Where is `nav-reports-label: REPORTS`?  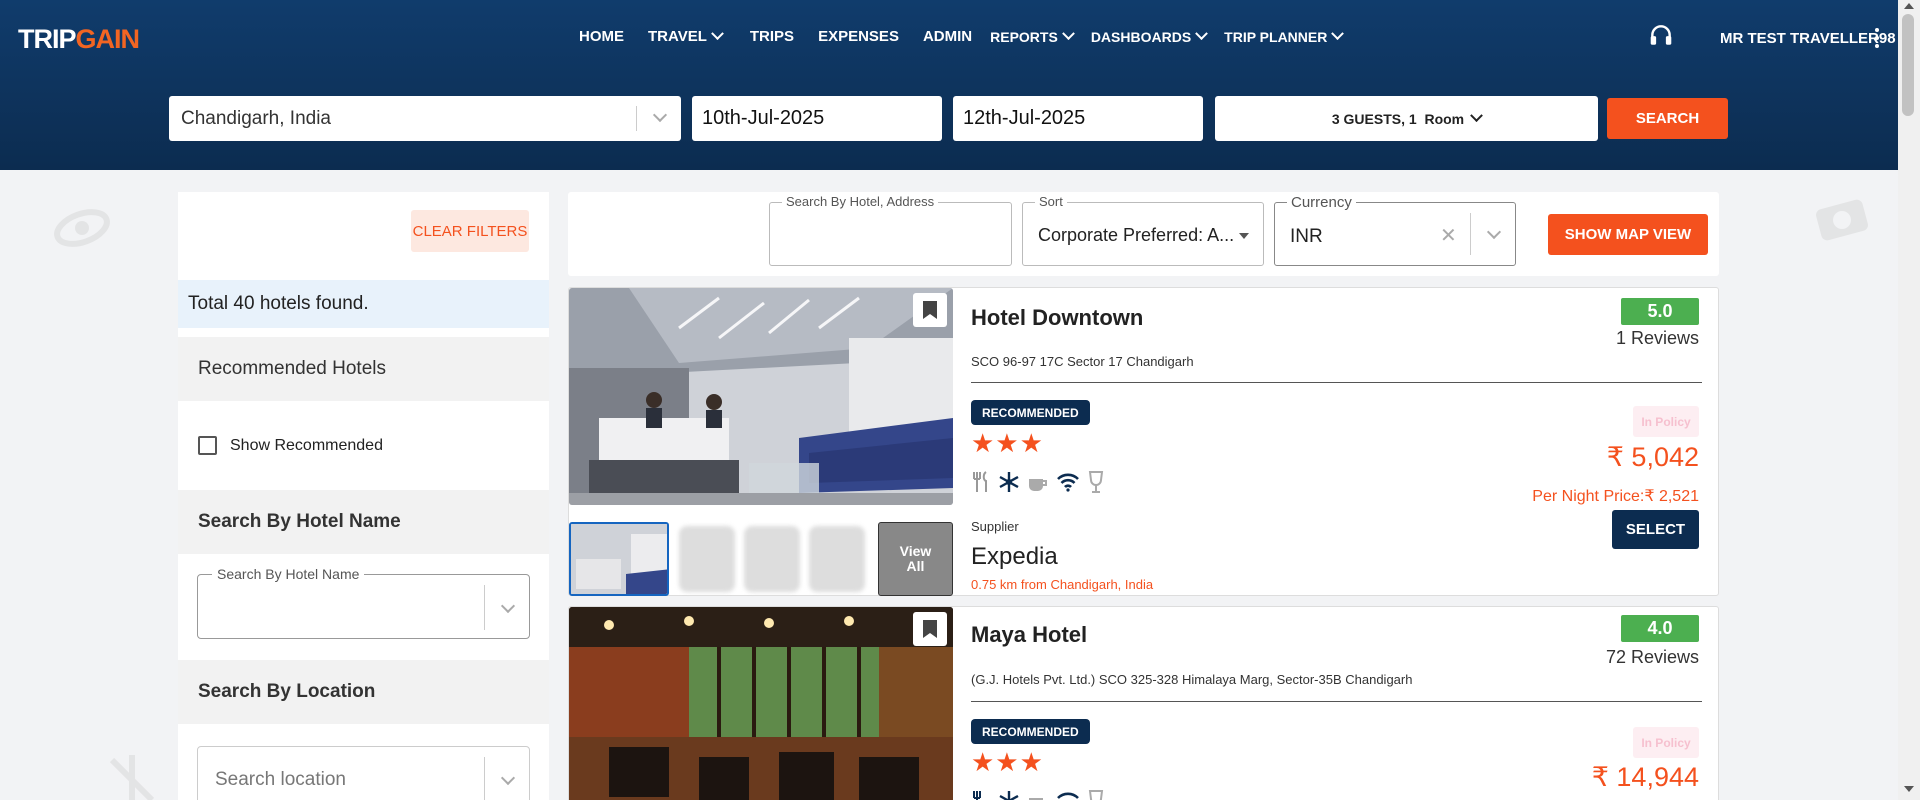
nav-reports-label: REPORTS is located at coordinates (1024, 36).